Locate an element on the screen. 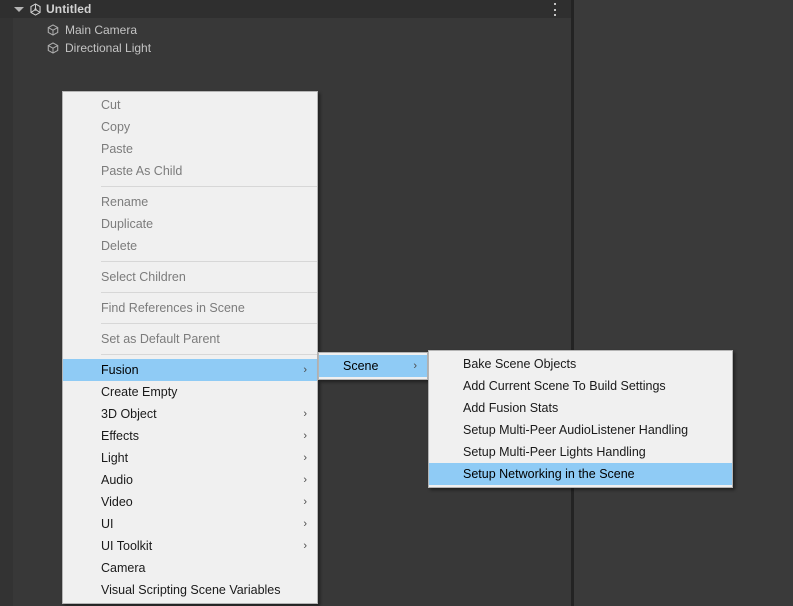  menu-item-cut: Cut is located at coordinates (190, 105).